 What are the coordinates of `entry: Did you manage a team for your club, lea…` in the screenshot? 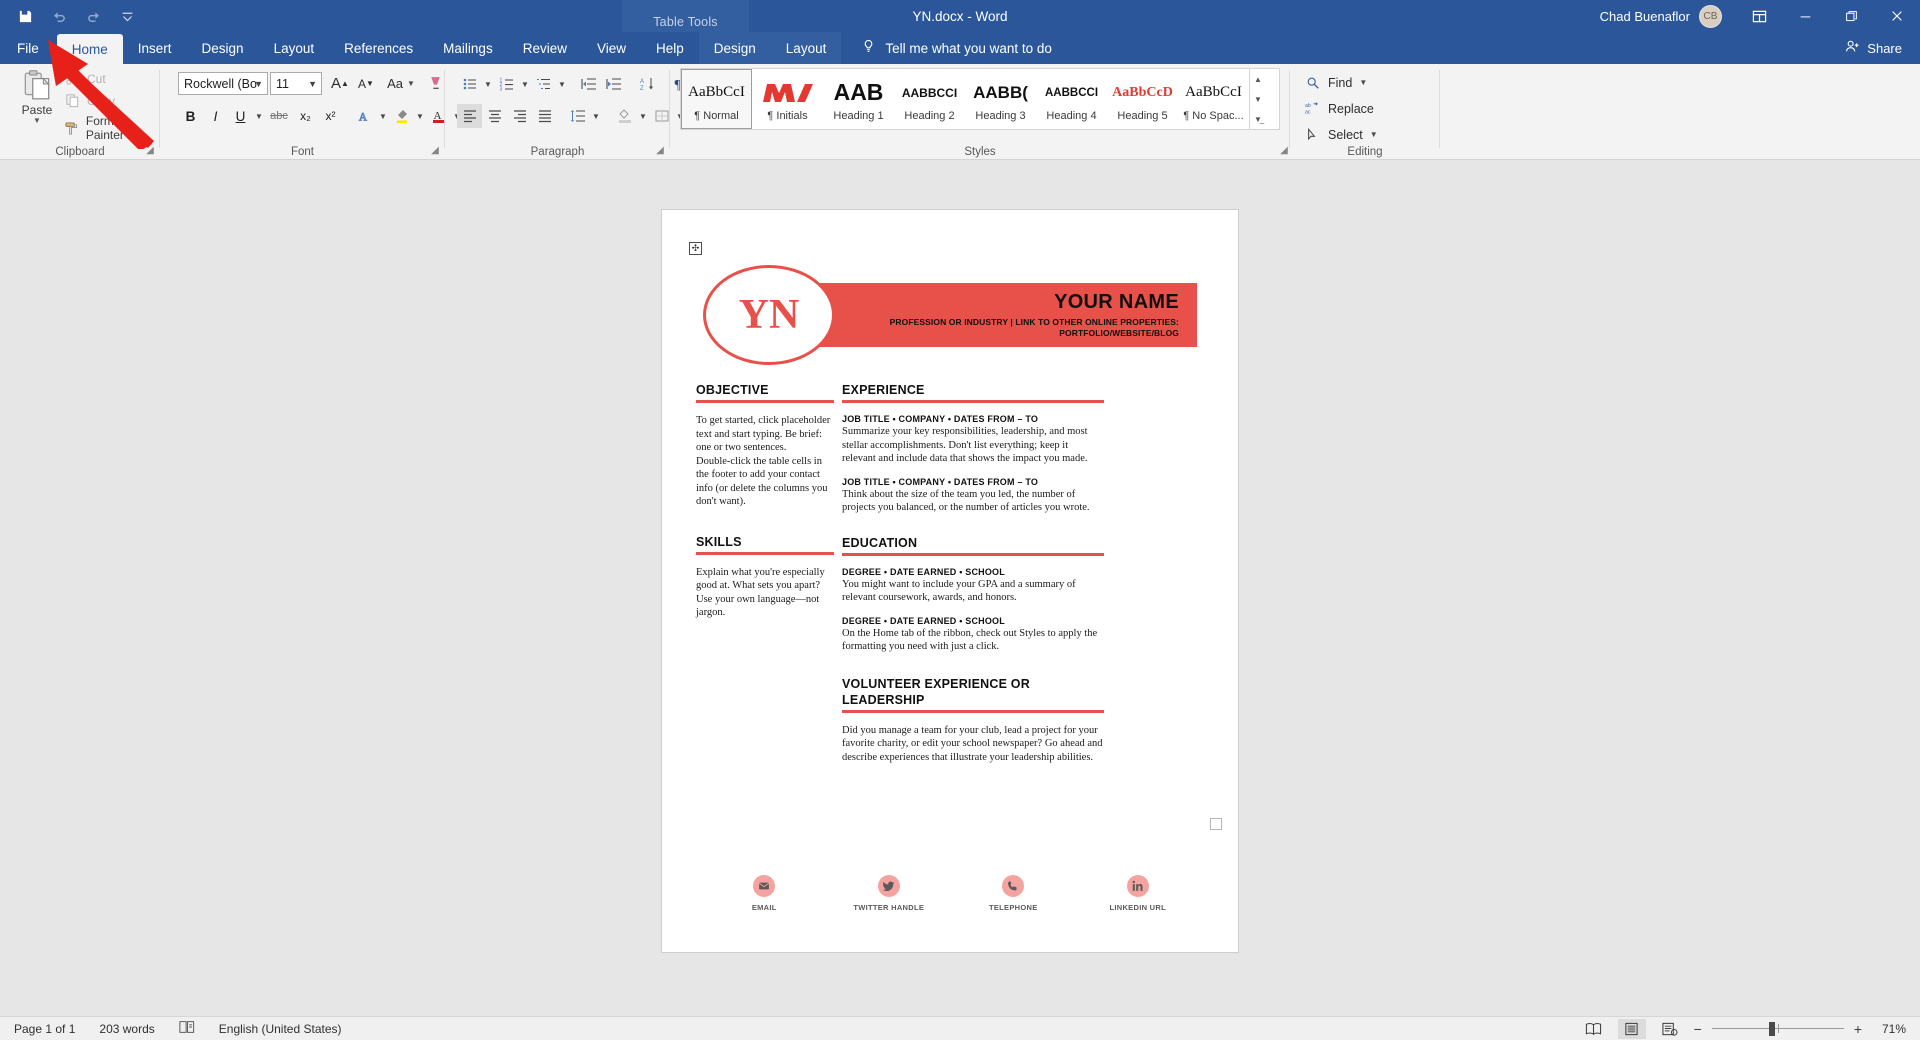 It's located at (973, 744).